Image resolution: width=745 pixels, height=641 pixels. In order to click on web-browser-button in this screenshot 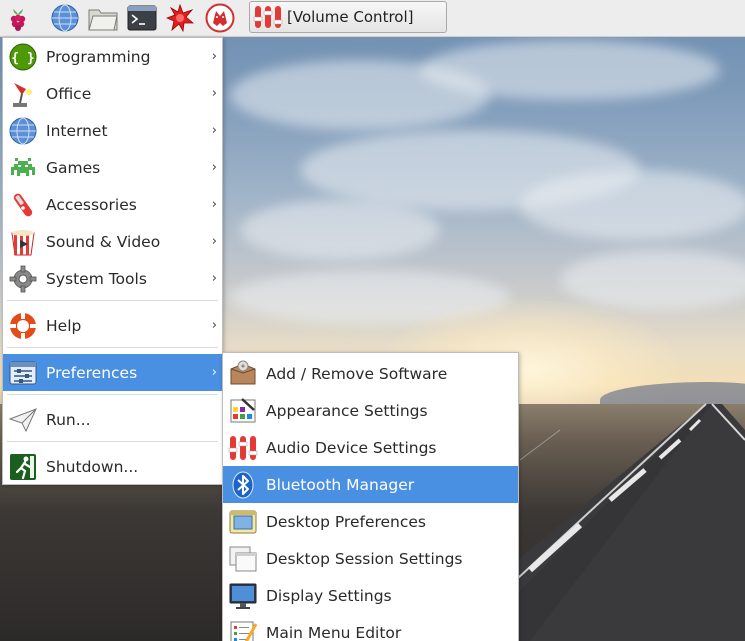, I will do `click(65, 18)`.